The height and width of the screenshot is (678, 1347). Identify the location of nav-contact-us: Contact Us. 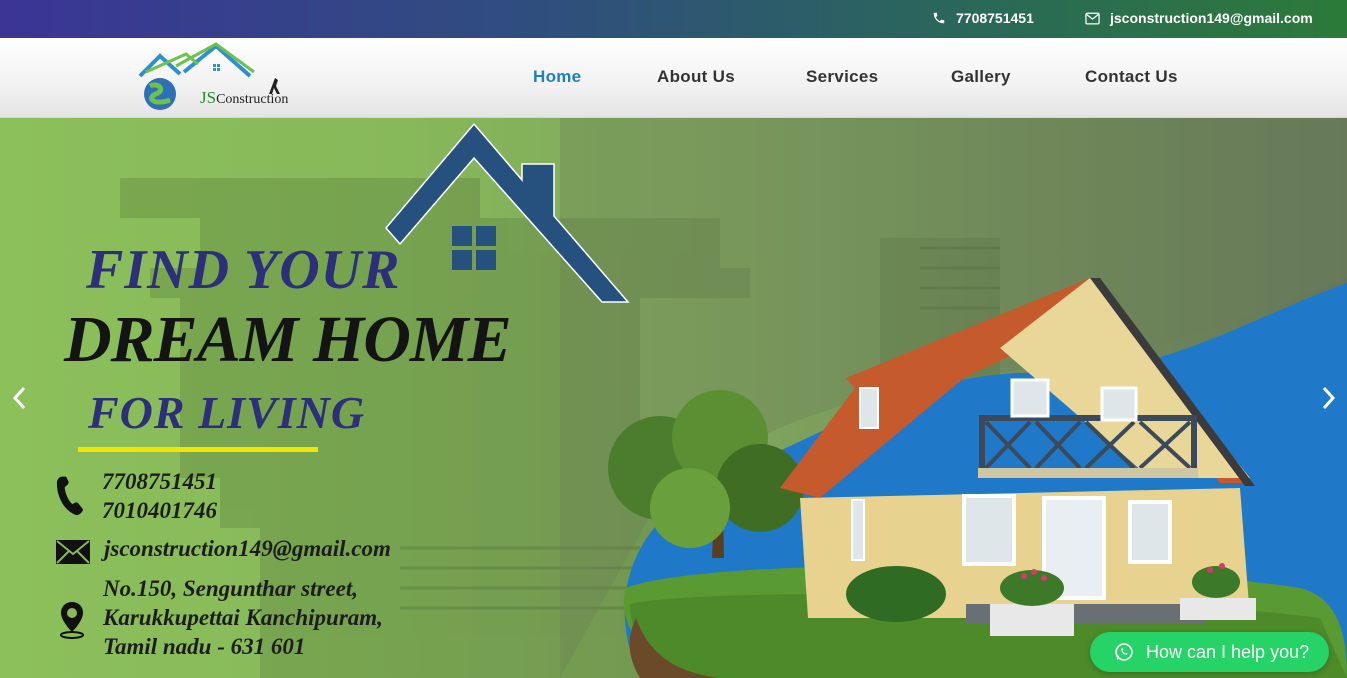
(1131, 77).